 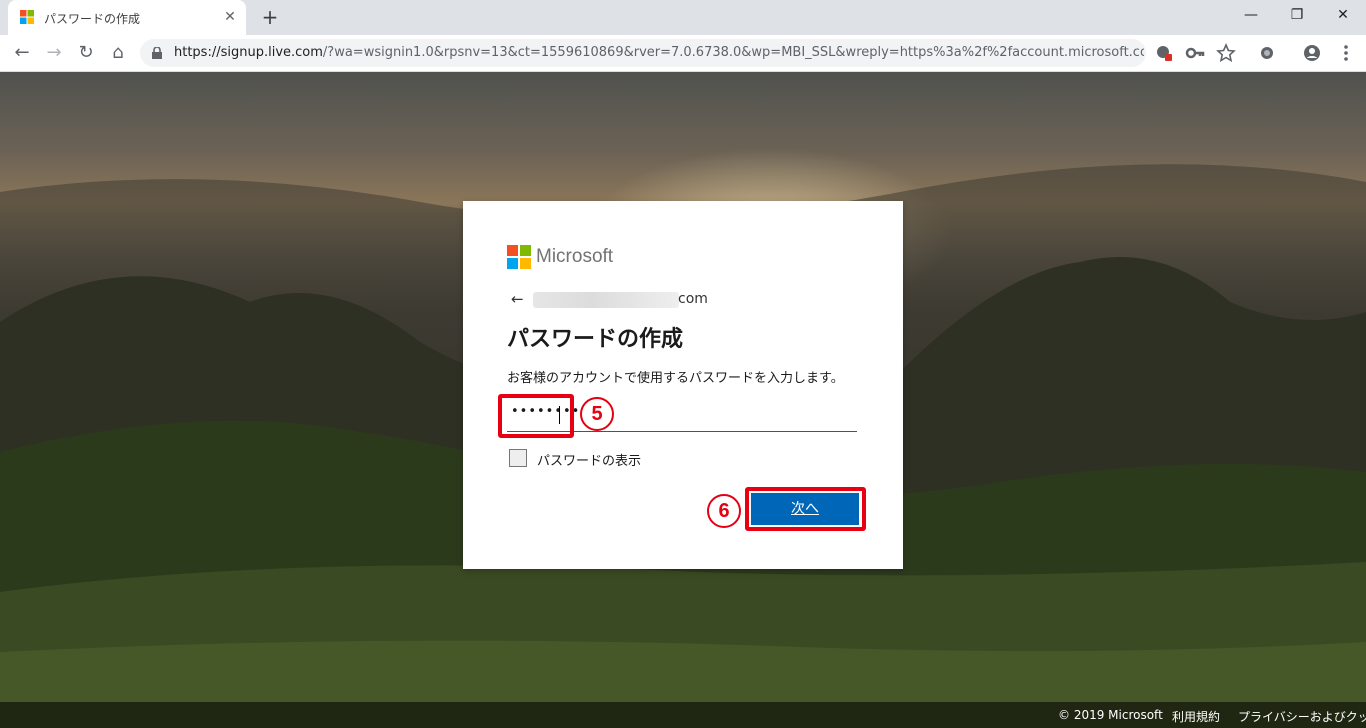 I want to click on profile-icon, so click(x=1312, y=53).